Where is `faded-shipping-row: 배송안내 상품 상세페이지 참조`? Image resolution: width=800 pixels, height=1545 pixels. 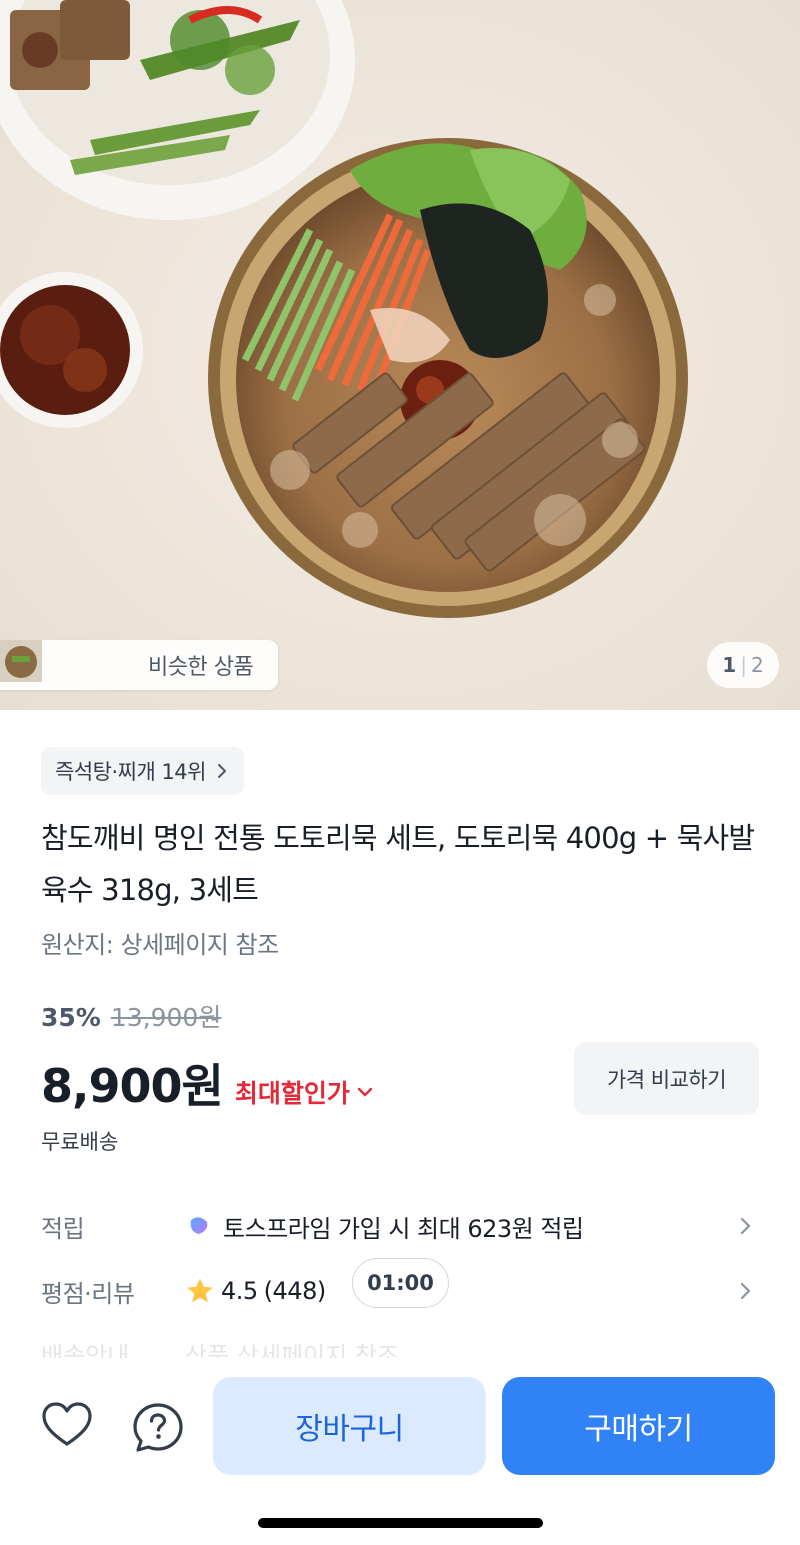
faded-shipping-row: 배송안내 상품 상세페이지 참조 is located at coordinates (401, 1347).